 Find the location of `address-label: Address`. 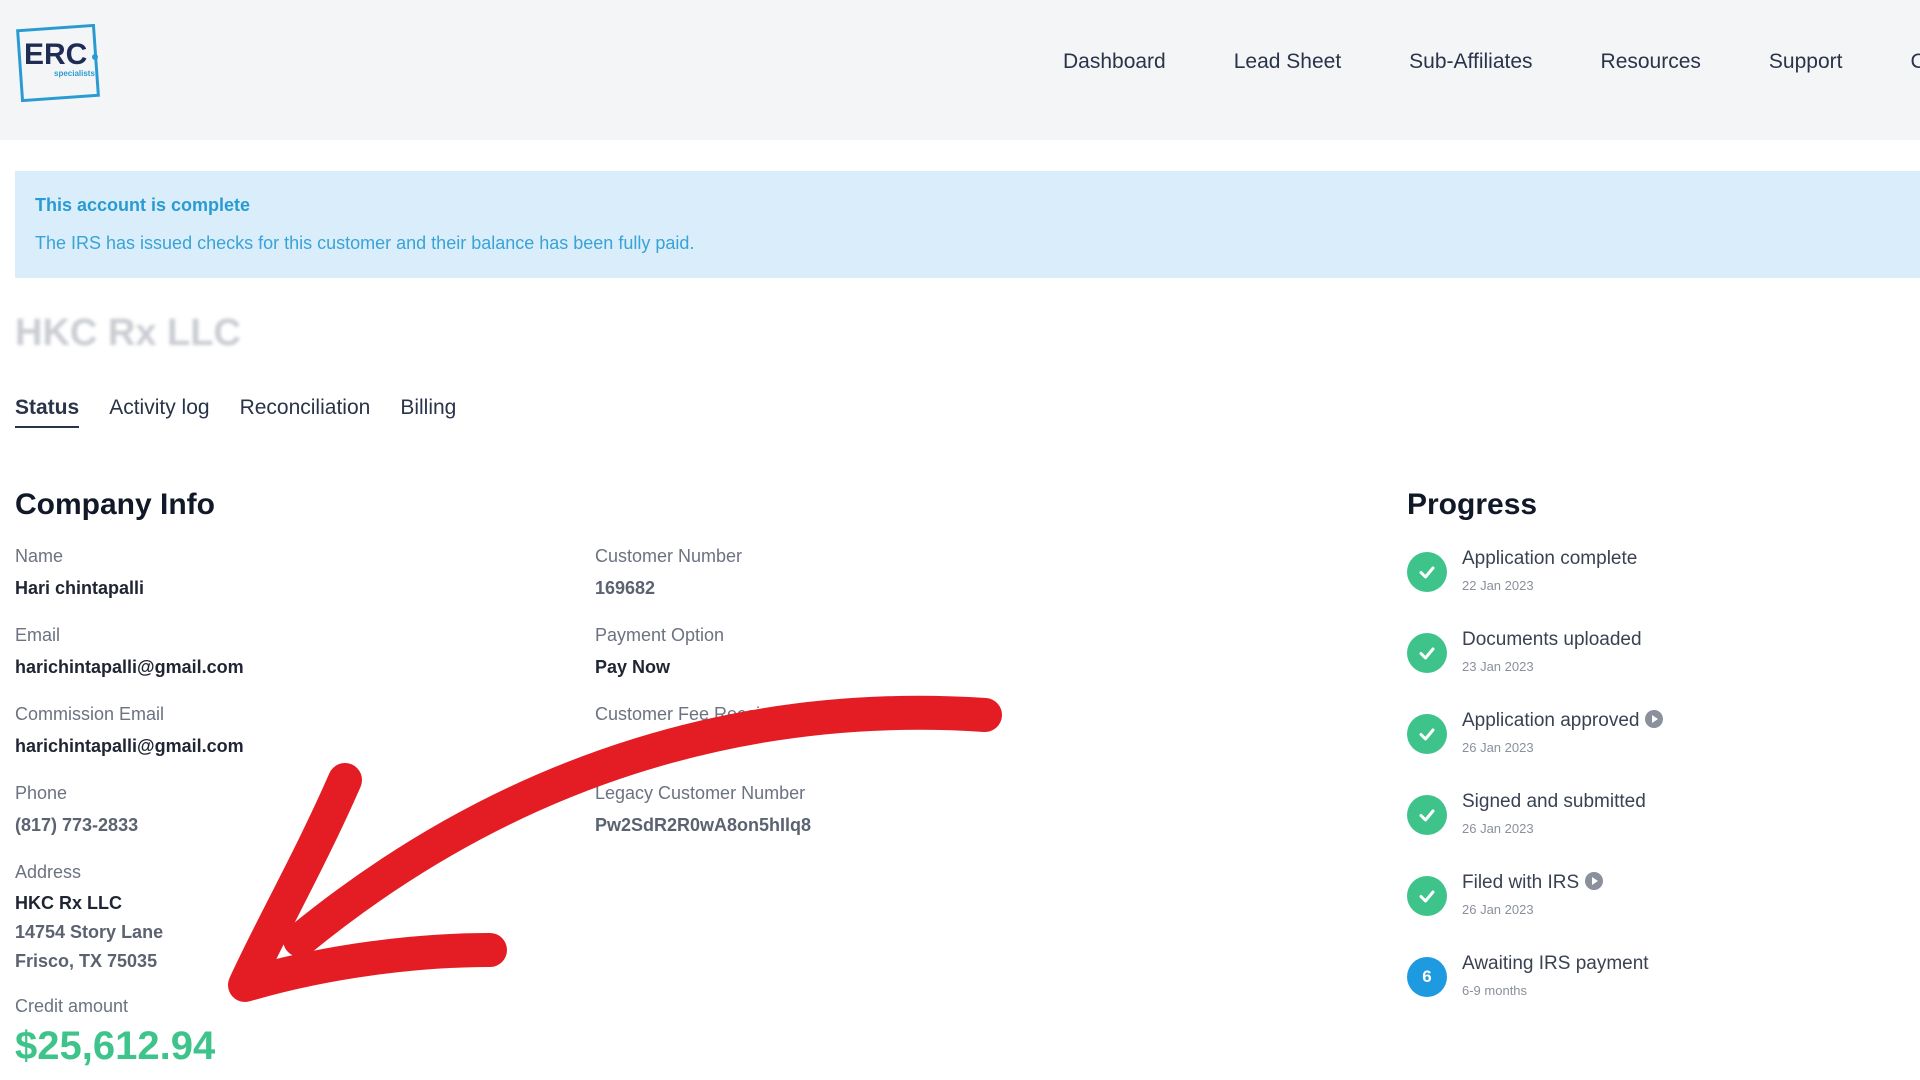

address-label: Address is located at coordinates (48, 872).